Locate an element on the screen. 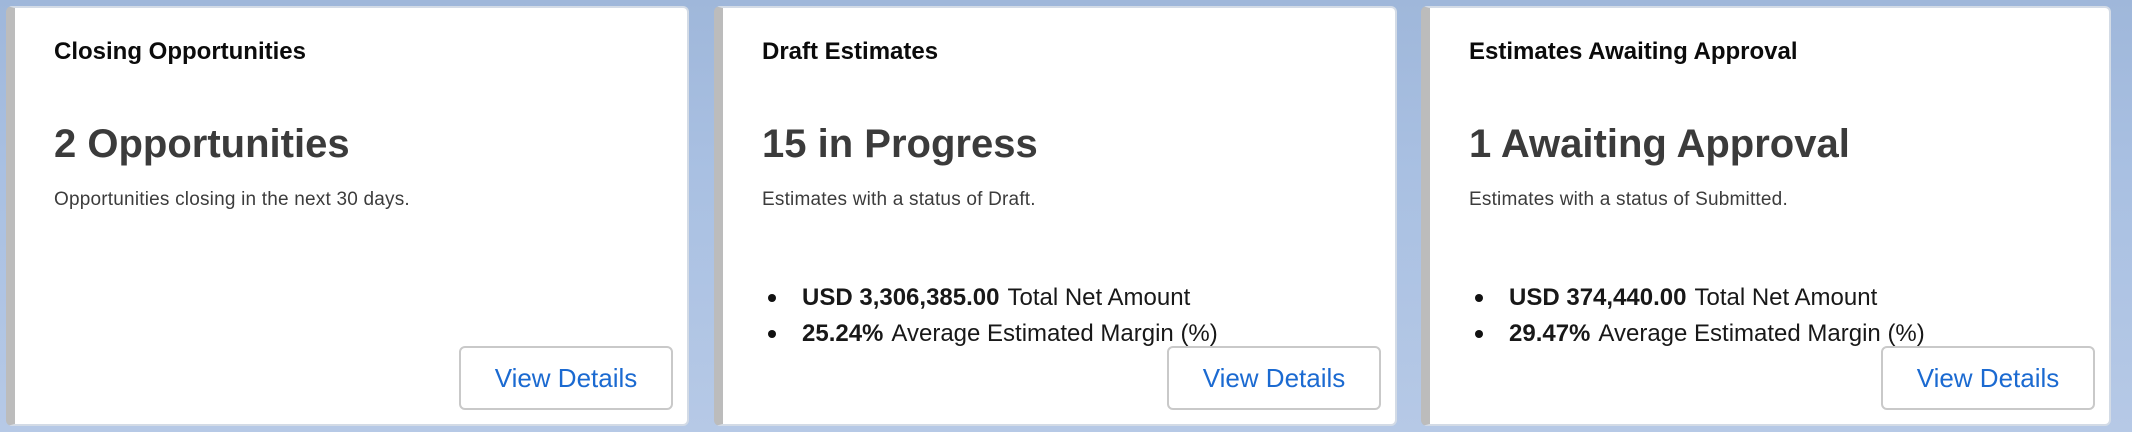 The image size is (2132, 432). metric-value: USD 374,440.00 is located at coordinates (1598, 297).